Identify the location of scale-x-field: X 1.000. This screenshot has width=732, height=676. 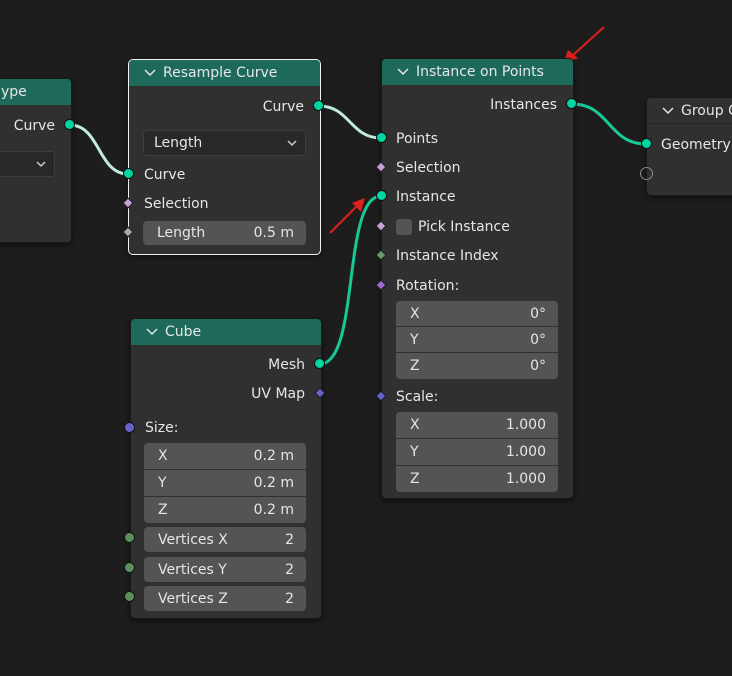
(477, 425).